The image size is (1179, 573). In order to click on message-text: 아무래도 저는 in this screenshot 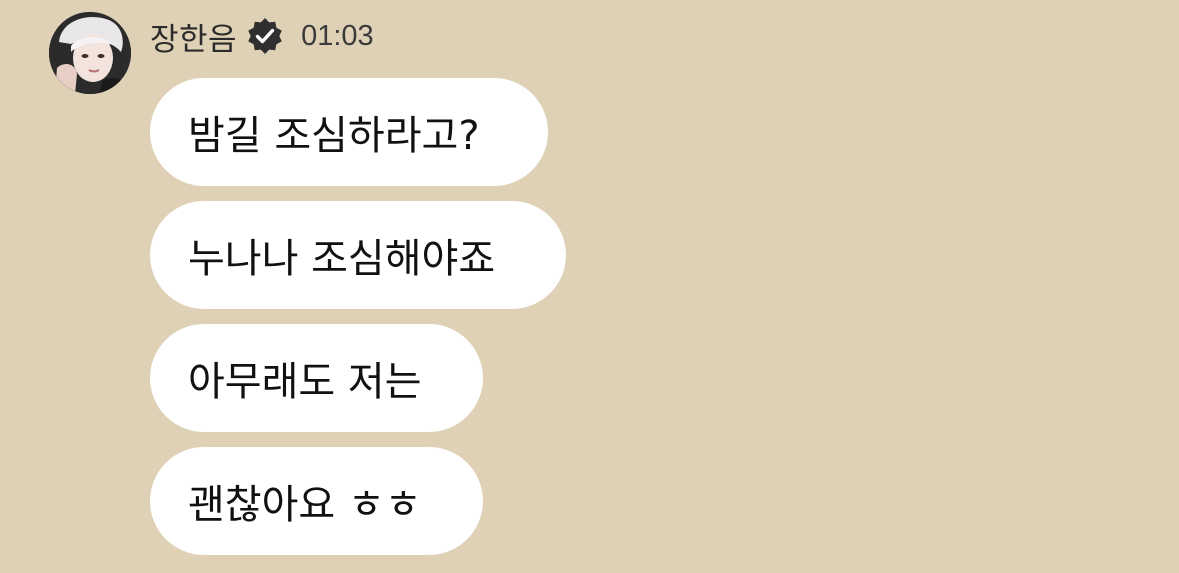, I will do `click(305, 382)`.